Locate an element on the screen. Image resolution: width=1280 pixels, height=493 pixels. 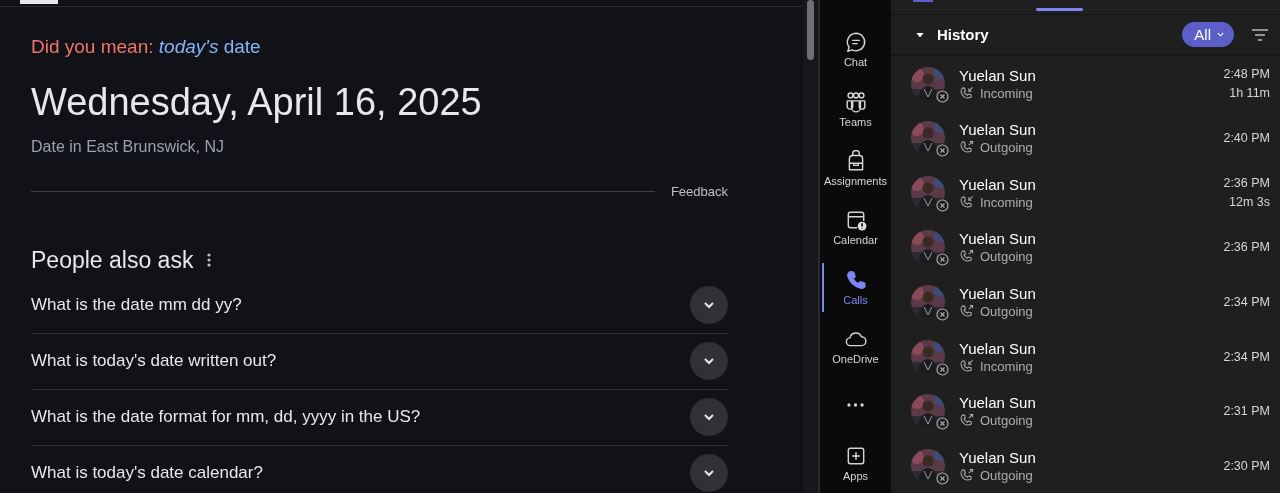
app-bar-item: Calendar is located at coordinates (855, 228).